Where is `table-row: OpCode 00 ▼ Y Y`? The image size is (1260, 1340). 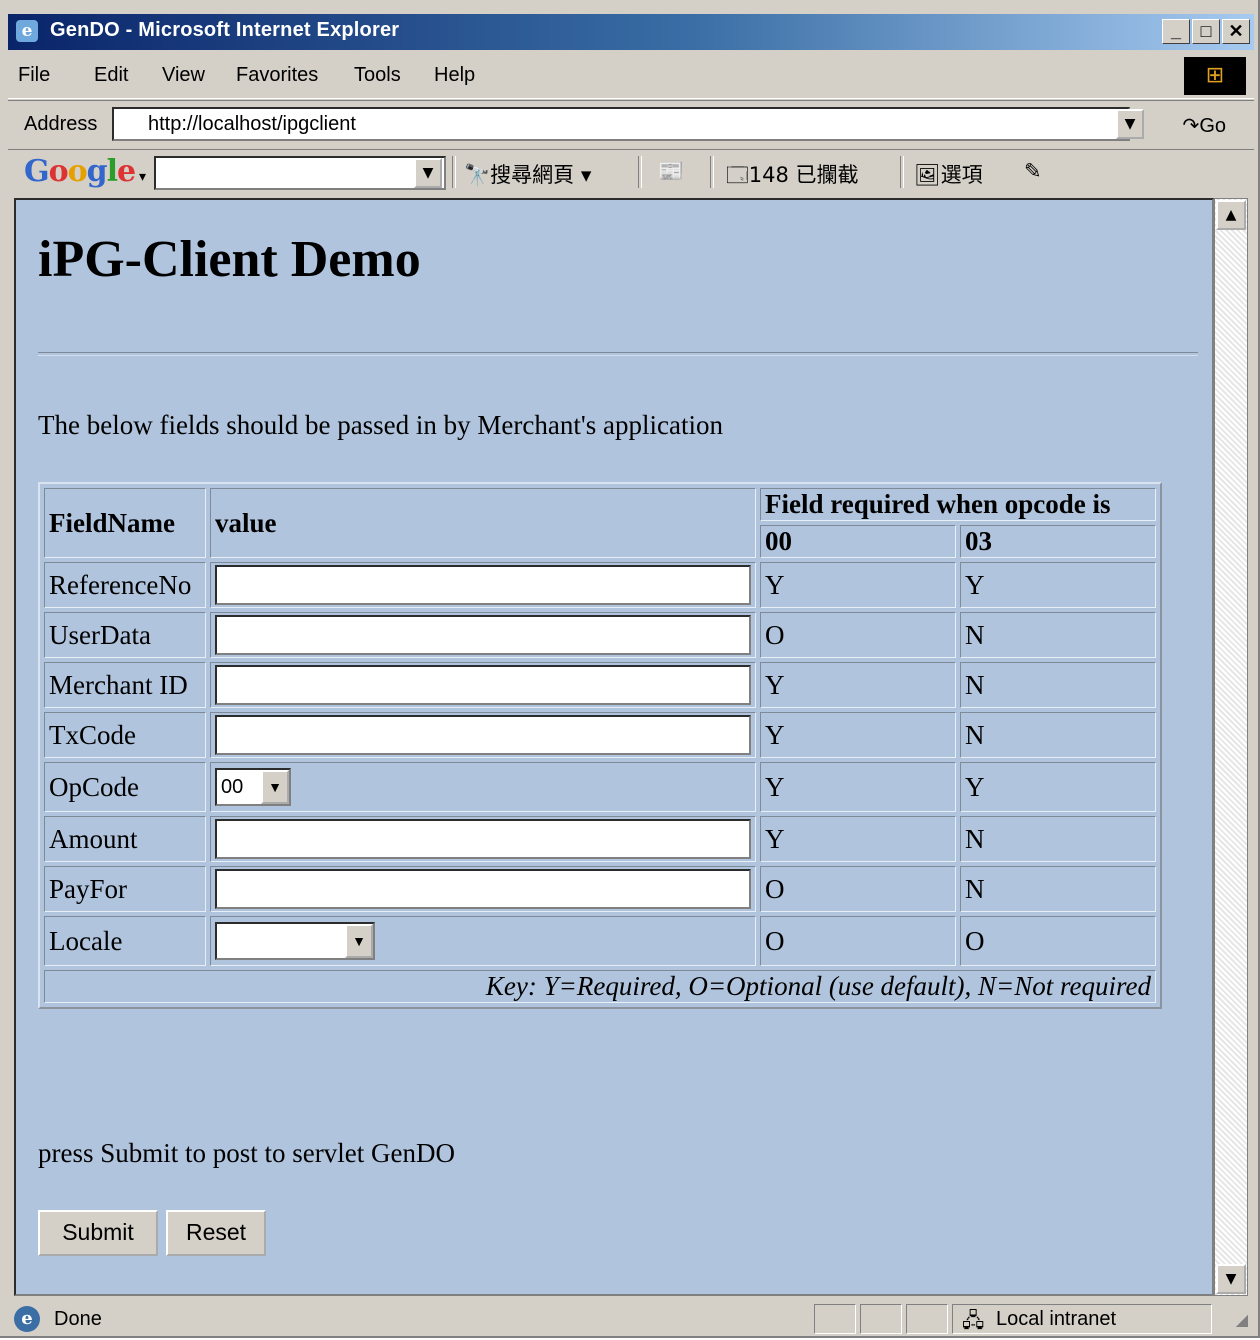 table-row: OpCode 00 ▼ Y Y is located at coordinates (600, 787).